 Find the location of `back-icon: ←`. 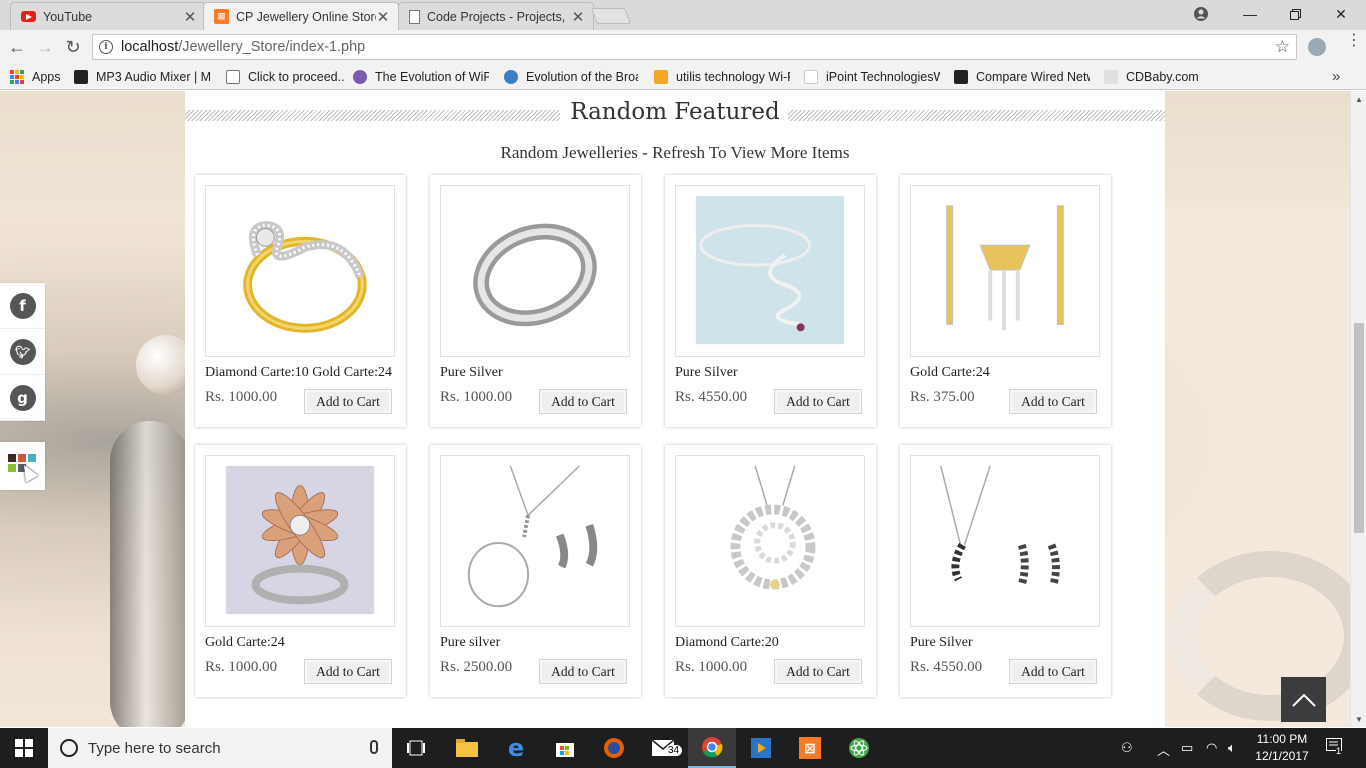

back-icon: ← is located at coordinates (17, 47).